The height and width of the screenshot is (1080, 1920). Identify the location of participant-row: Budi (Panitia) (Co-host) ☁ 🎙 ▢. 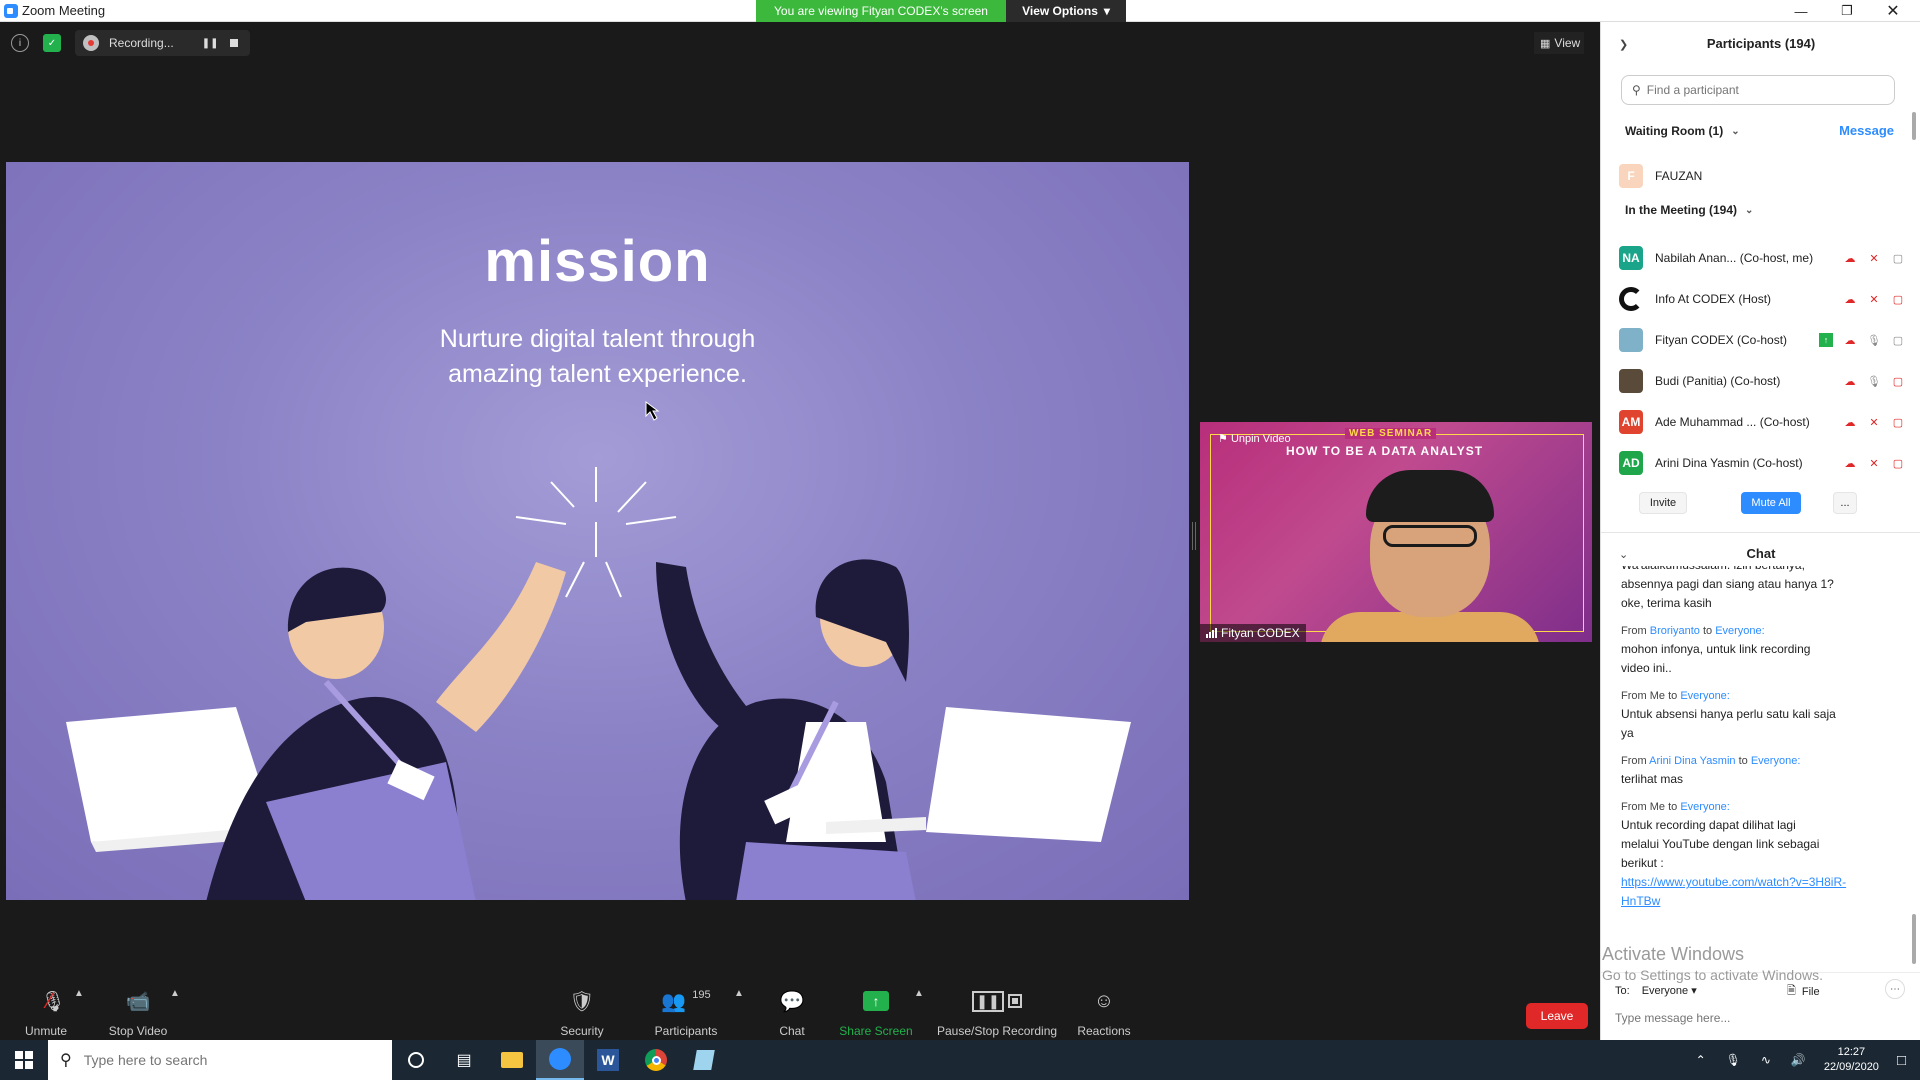
(1762, 381).